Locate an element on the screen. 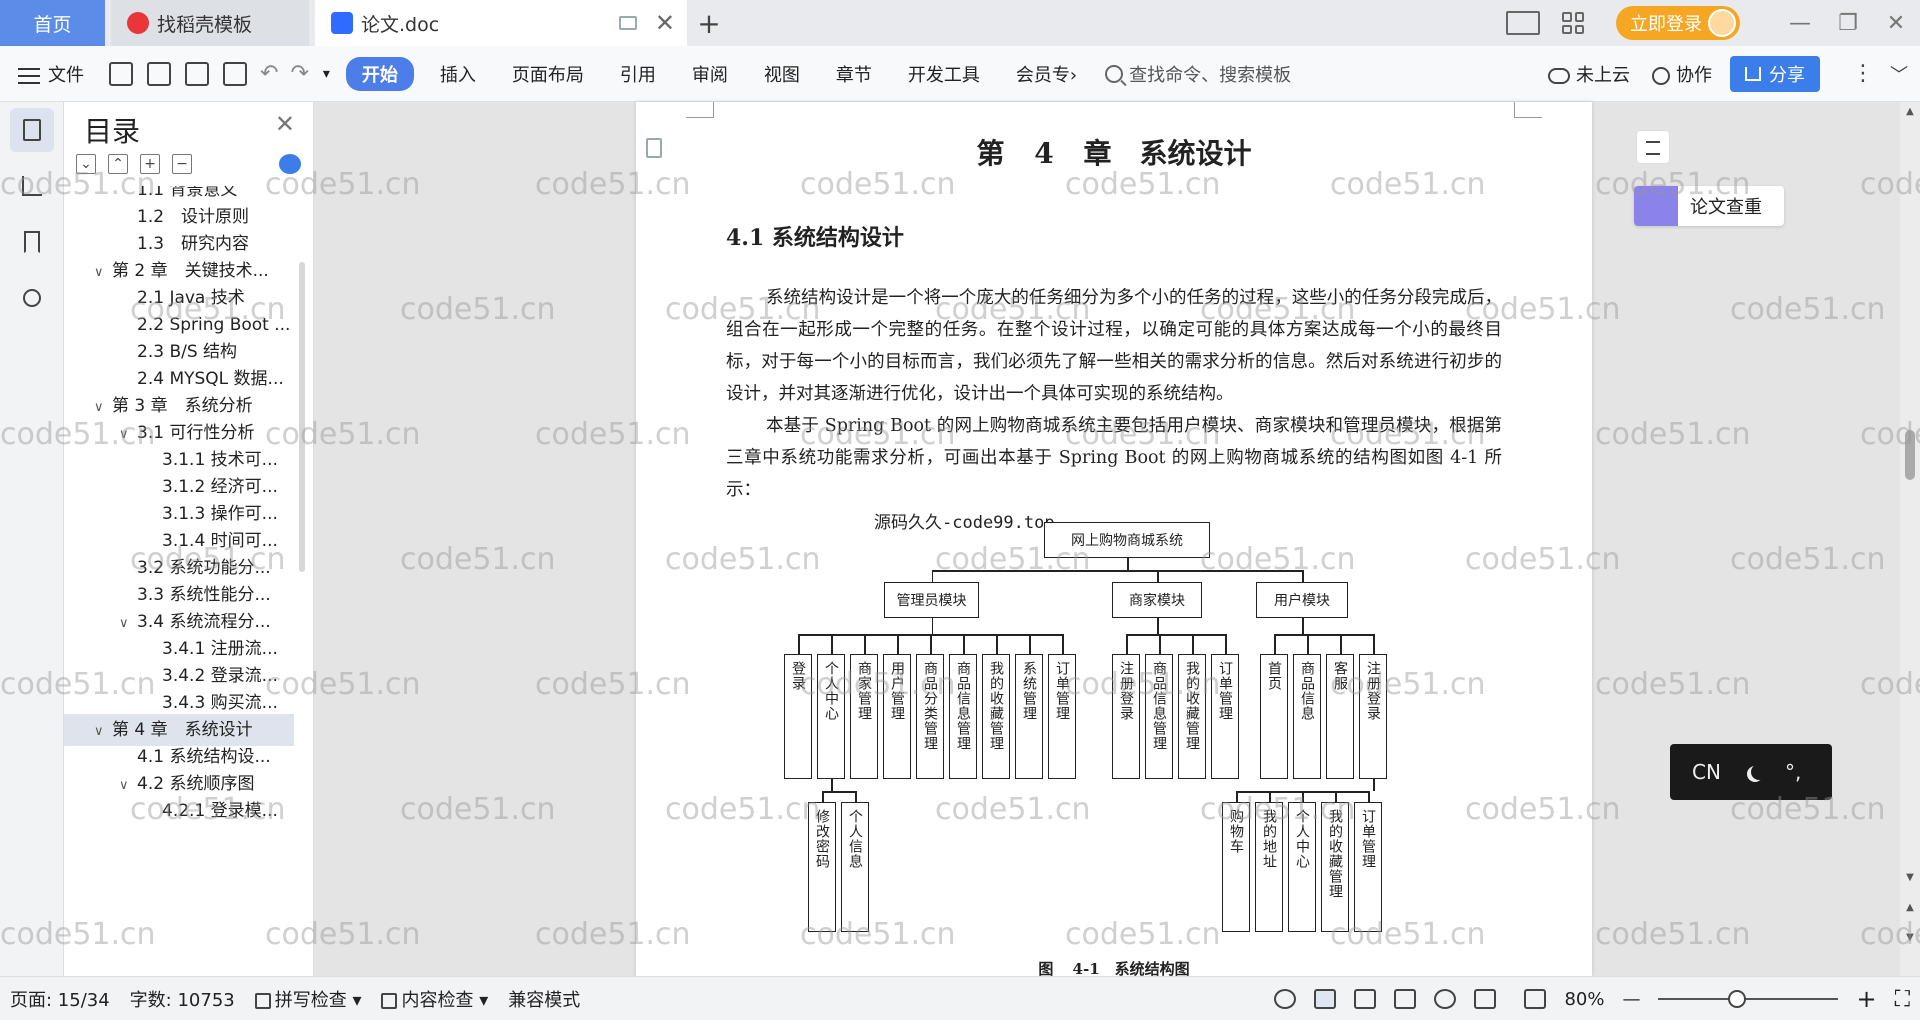  collapse-panel-icon is located at coordinates (1653, 147).